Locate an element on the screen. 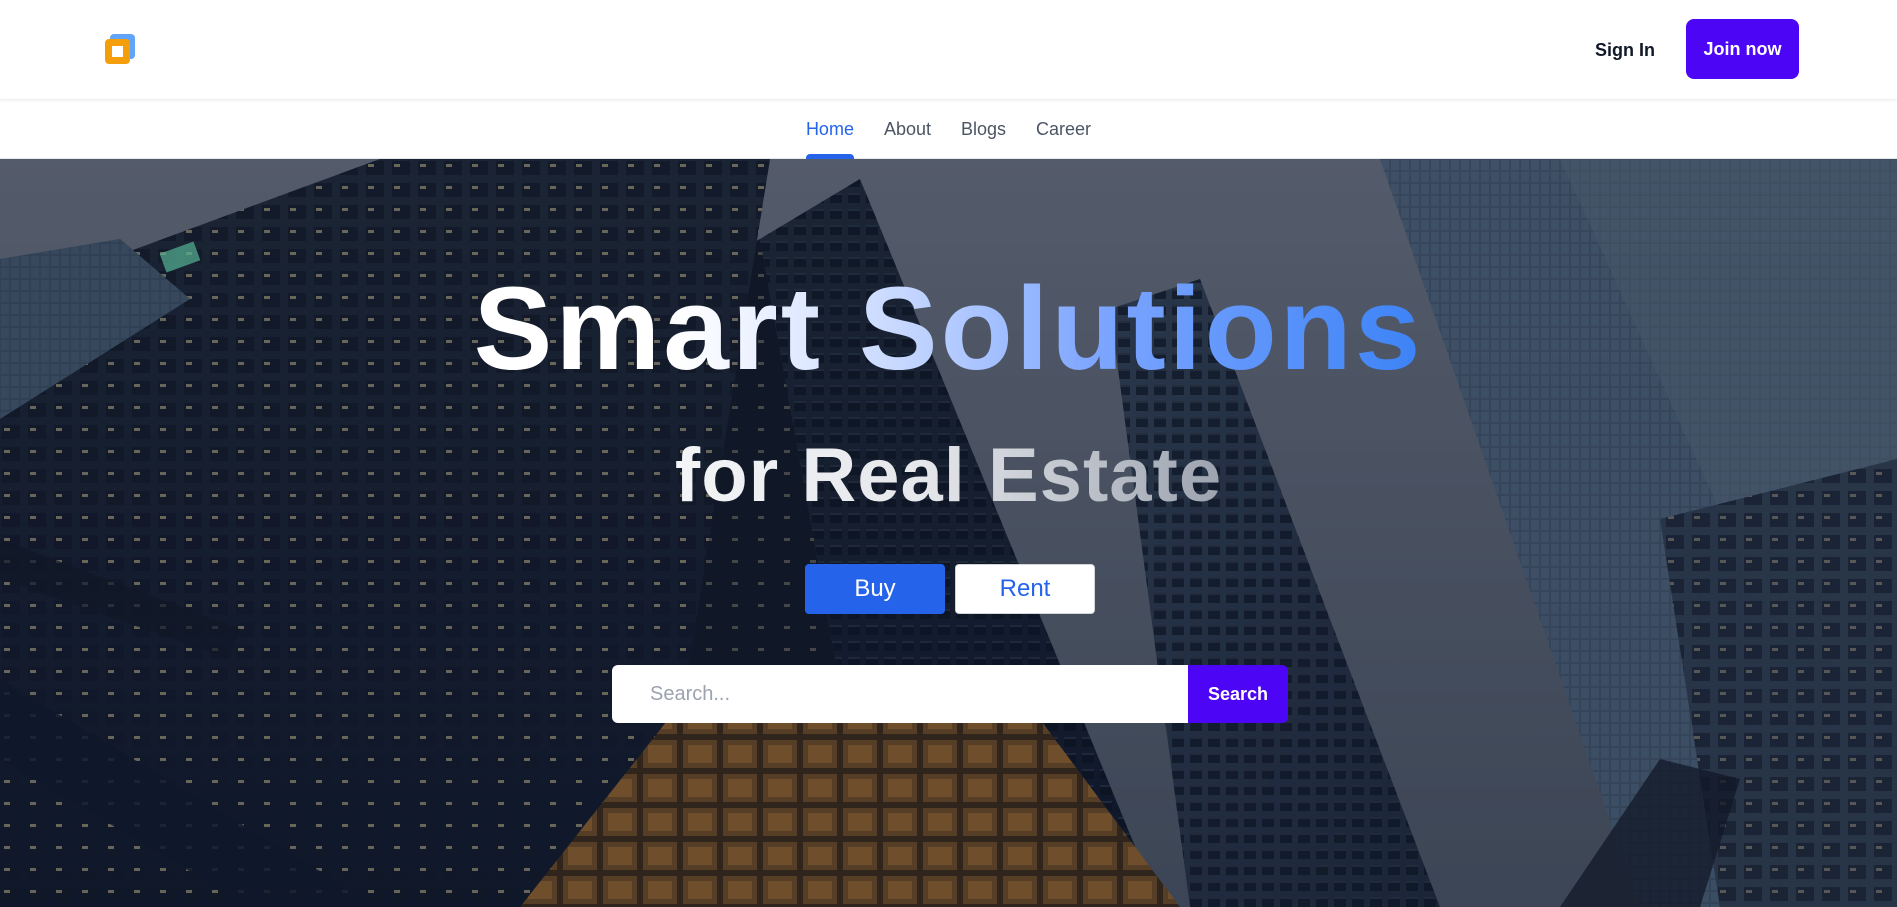 The height and width of the screenshot is (907, 1897). nav-item-blogs: Blogs is located at coordinates (983, 129).